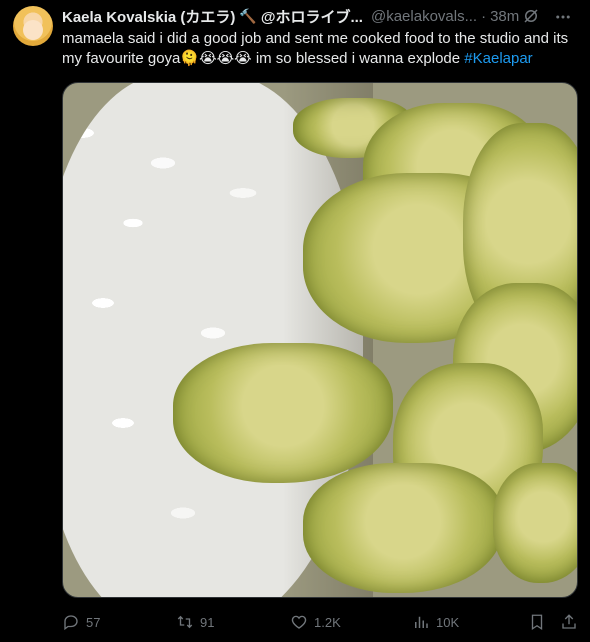 Image resolution: width=590 pixels, height=642 pixels. I want to click on share-button, so click(569, 622).